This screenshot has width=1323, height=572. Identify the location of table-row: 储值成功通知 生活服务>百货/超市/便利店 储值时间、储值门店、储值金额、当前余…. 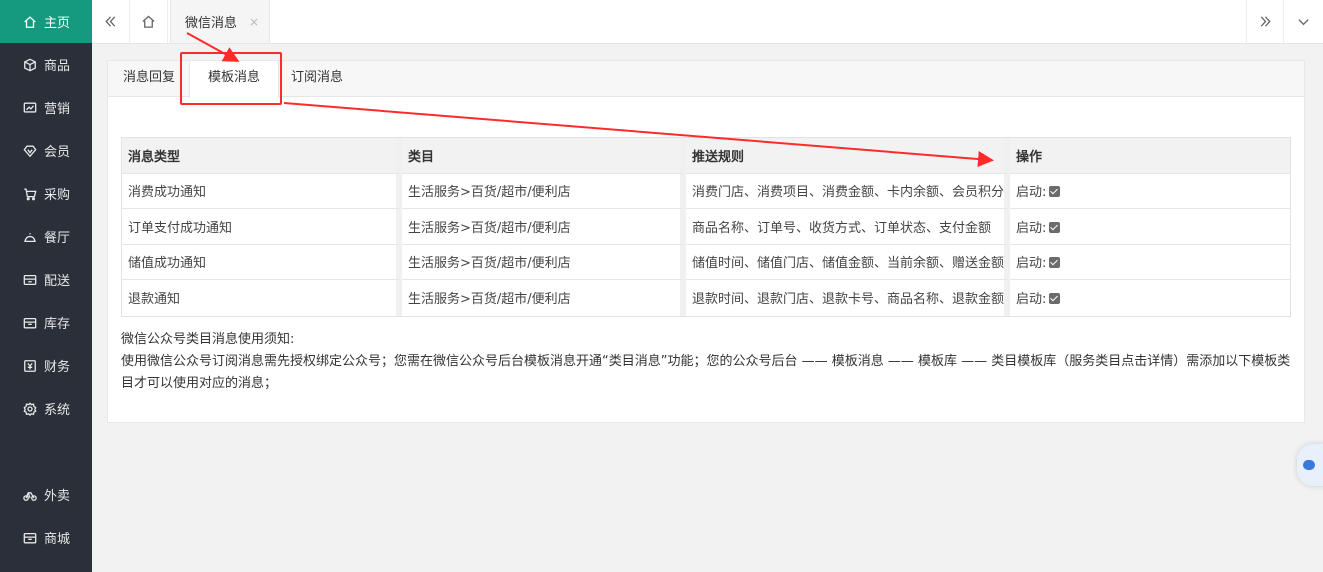
(706, 262).